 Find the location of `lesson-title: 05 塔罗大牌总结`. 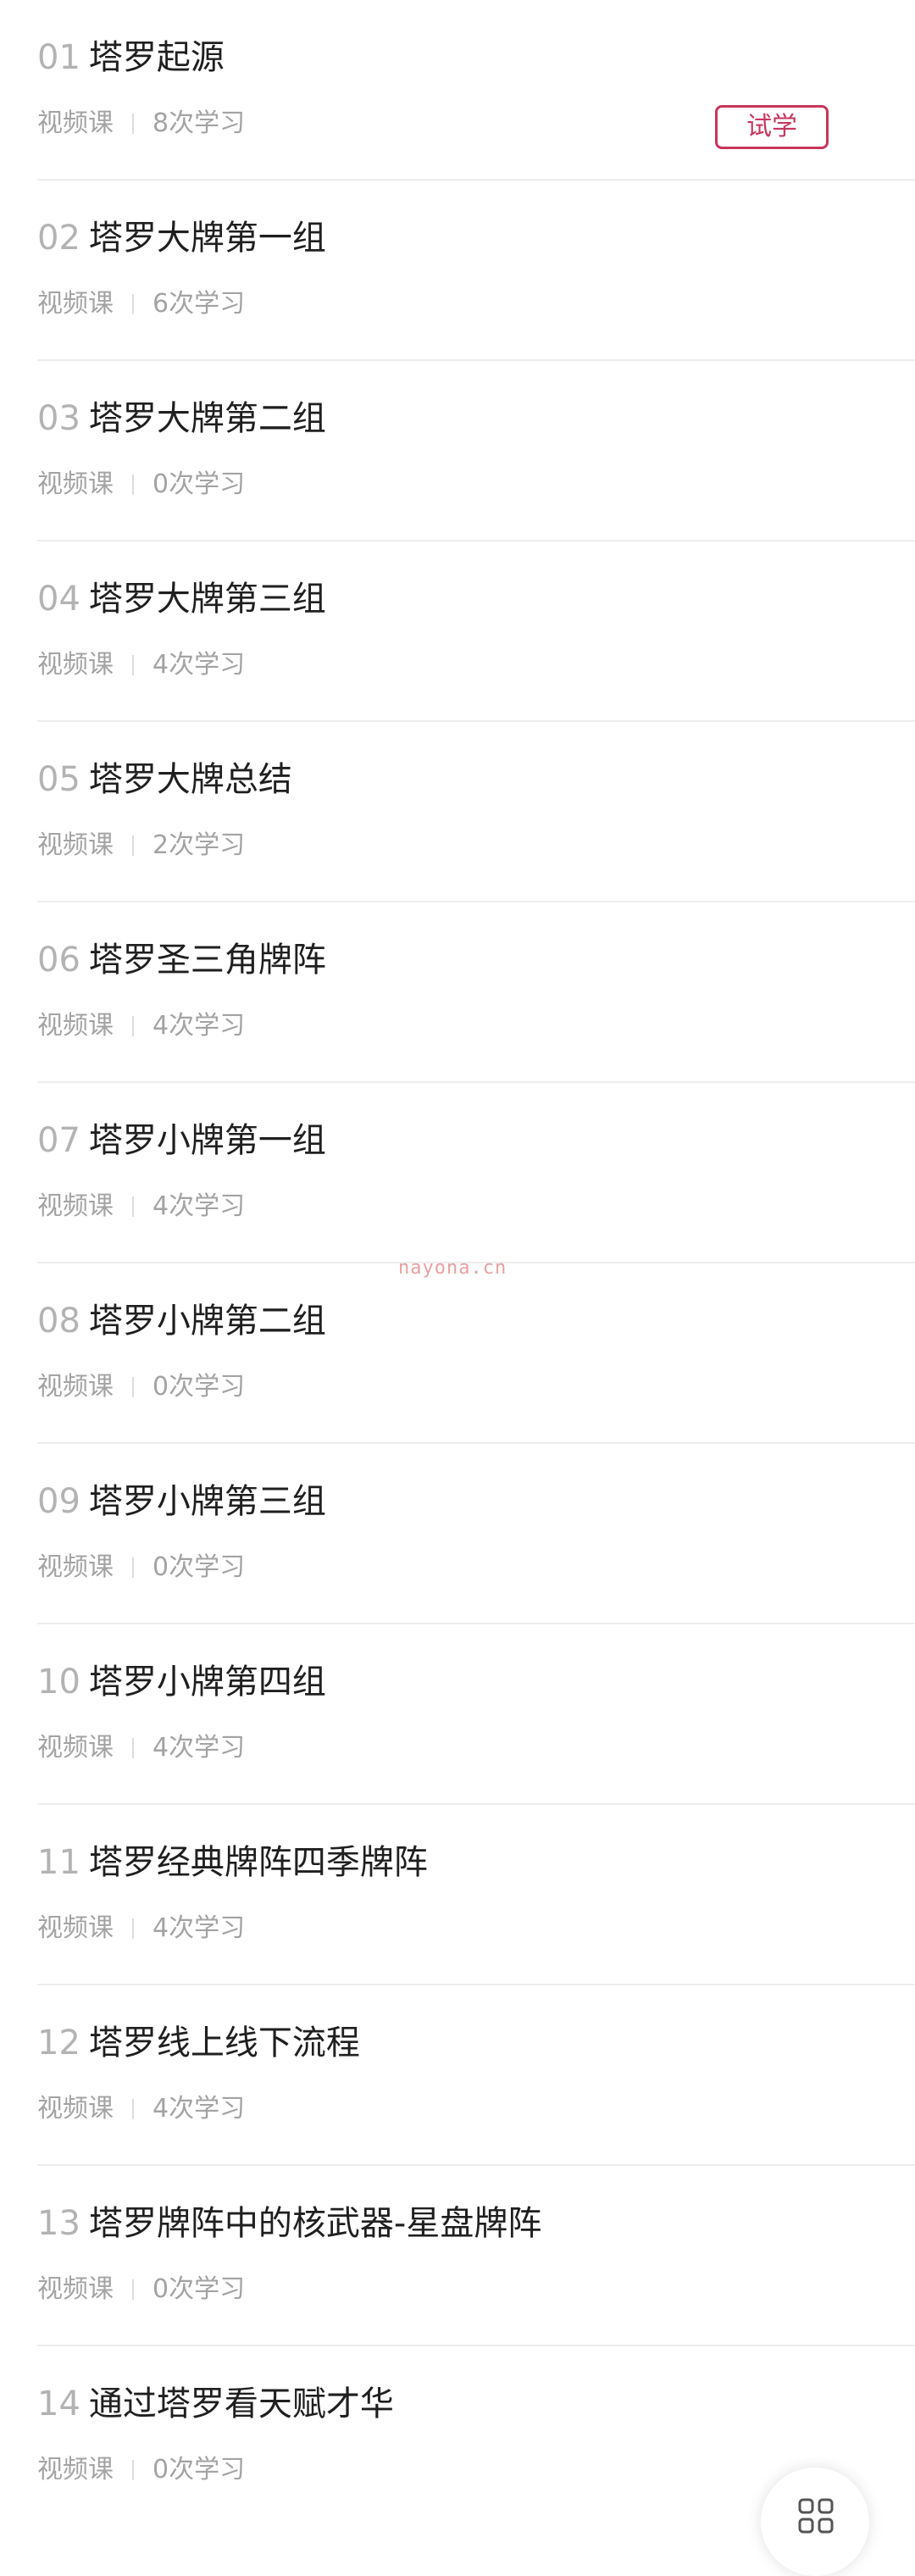

lesson-title: 05 塔罗大牌总结 is located at coordinates (164, 780).